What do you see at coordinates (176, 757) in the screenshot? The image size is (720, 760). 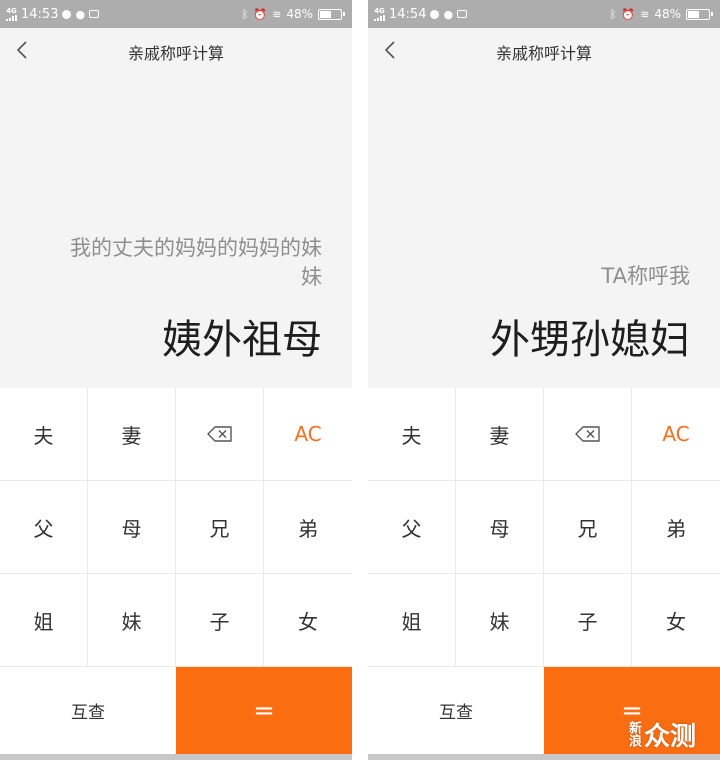 I see `bottom-strip` at bounding box center [176, 757].